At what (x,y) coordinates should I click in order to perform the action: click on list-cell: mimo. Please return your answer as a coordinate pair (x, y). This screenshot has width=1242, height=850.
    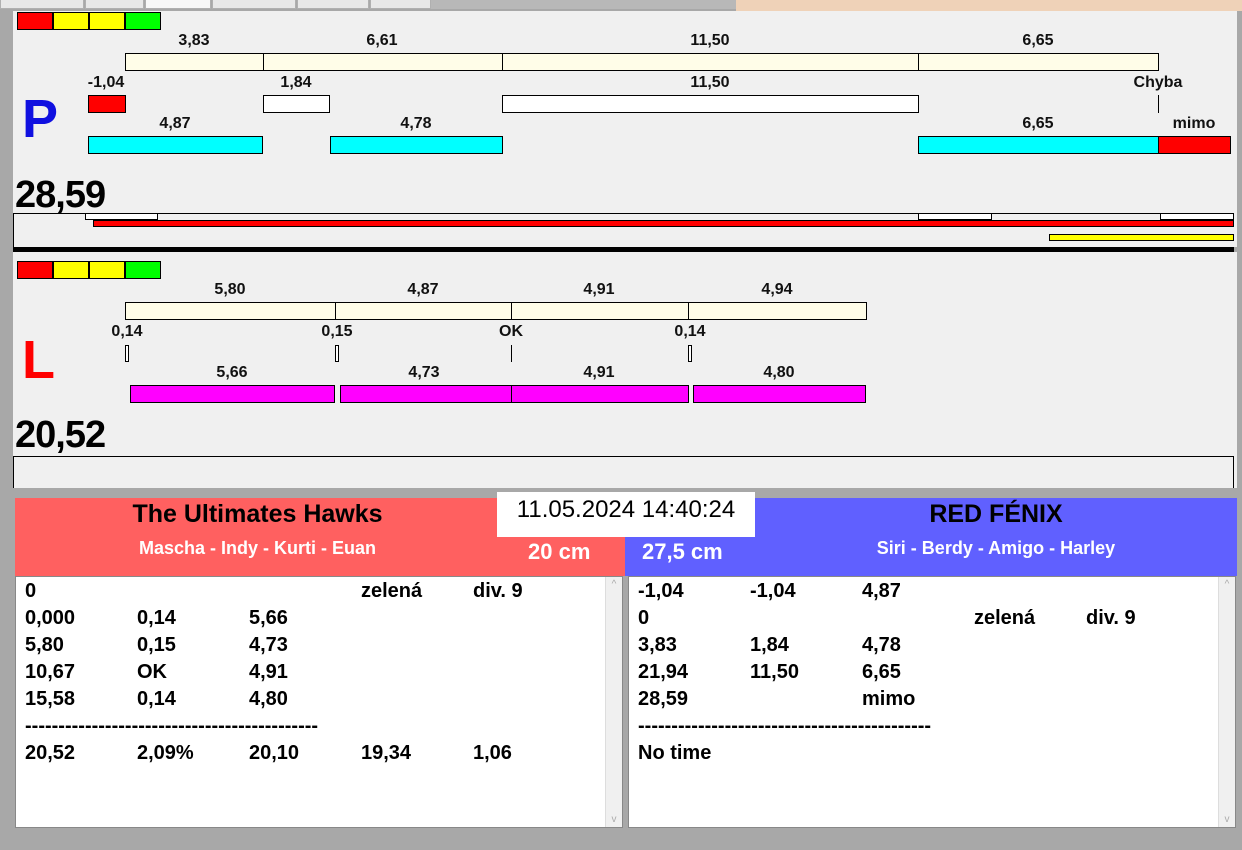
    Looking at the image, I should click on (889, 699).